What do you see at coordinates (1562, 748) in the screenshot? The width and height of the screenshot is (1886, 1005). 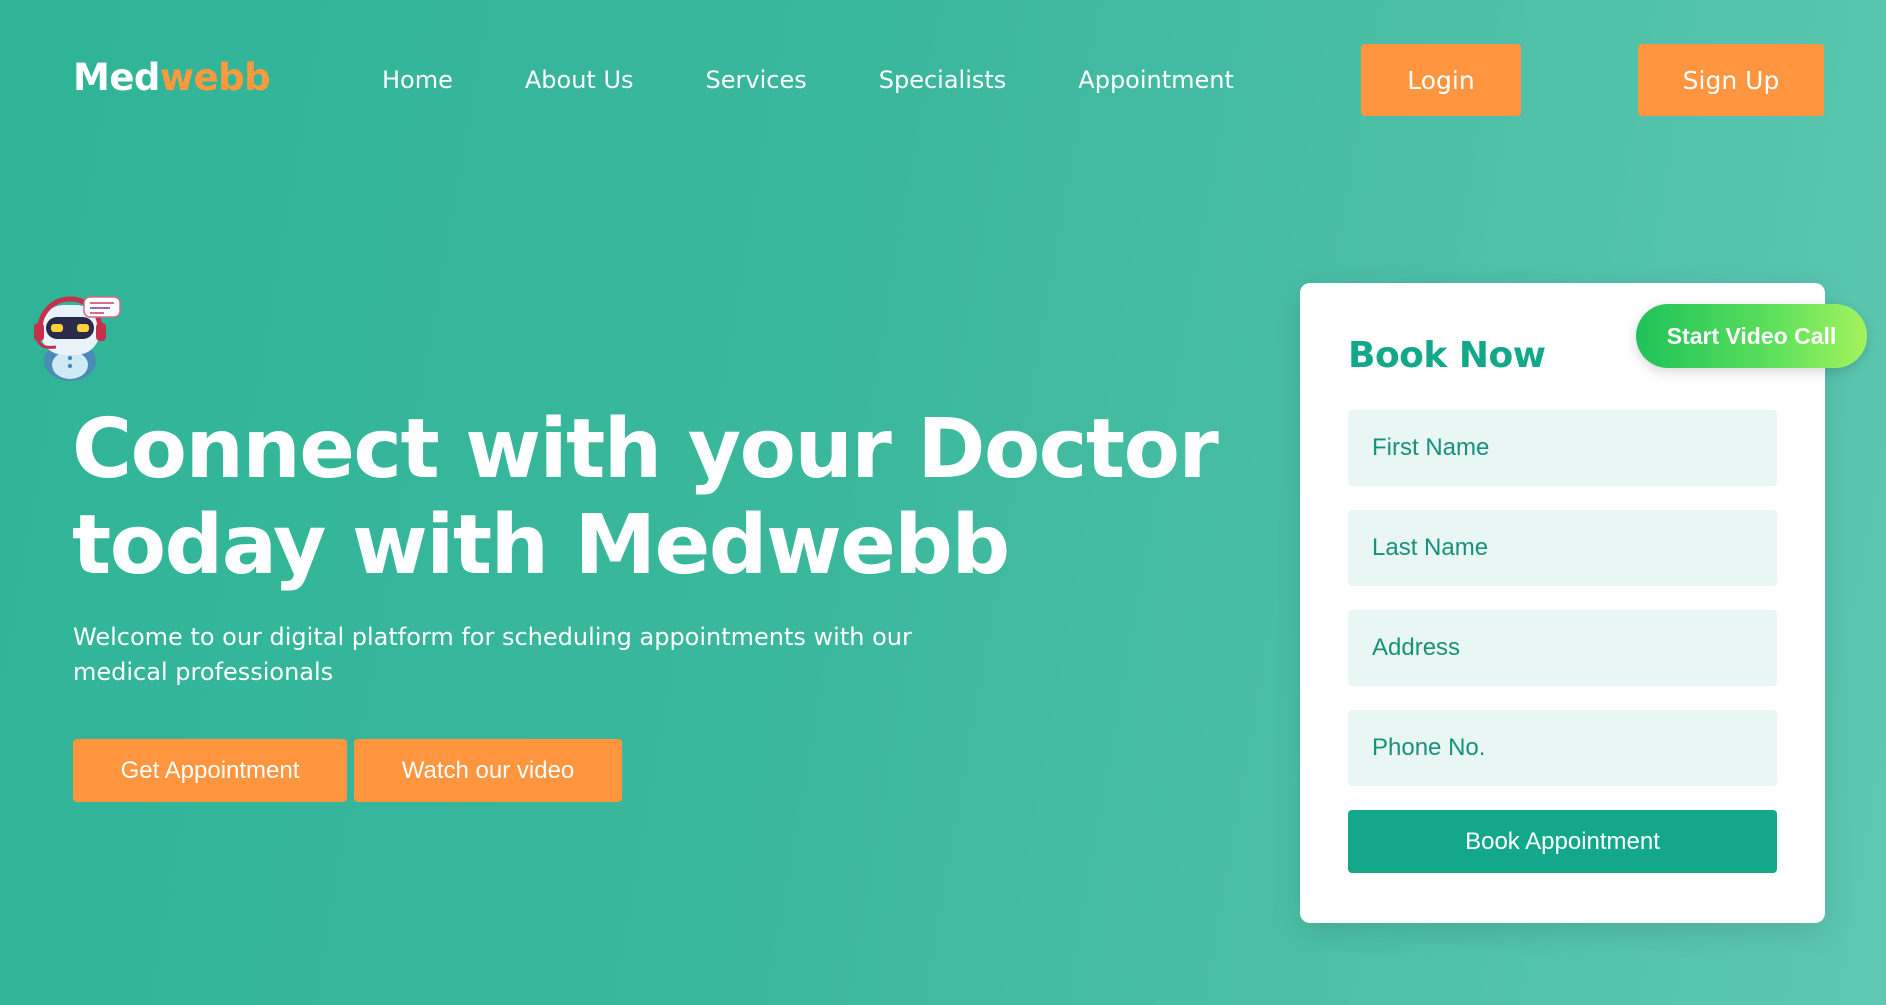 I see `phone-input` at bounding box center [1562, 748].